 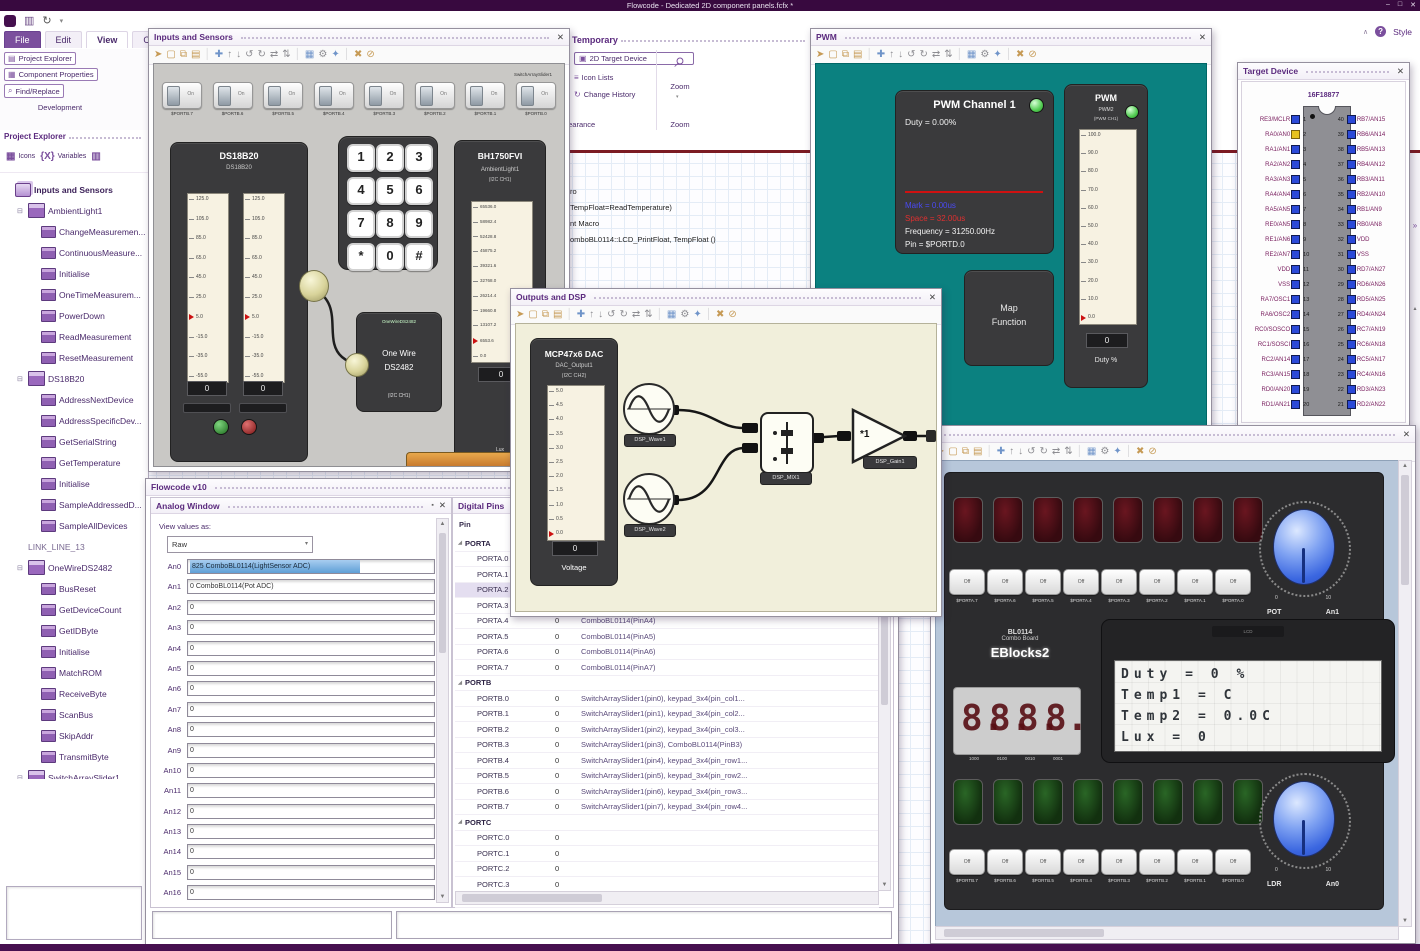 I want to click on collapse-arrow: », so click(x=1414, y=225).